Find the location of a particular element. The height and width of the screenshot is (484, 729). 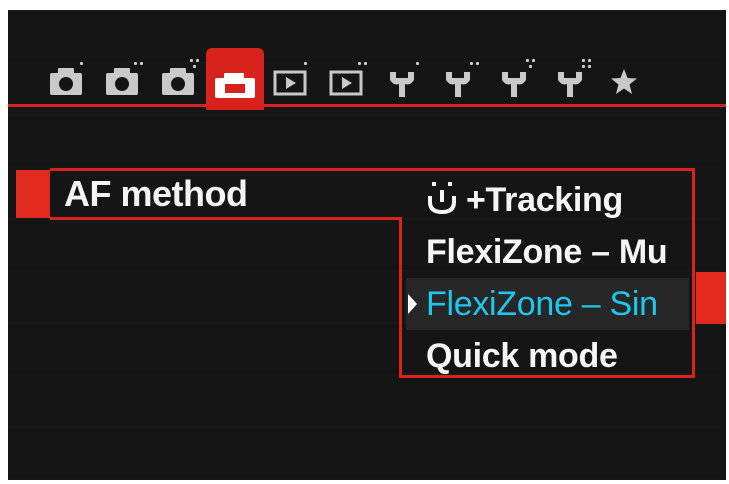

option-flexizone-single: FlexiZone – Sin is located at coordinates (547, 304).